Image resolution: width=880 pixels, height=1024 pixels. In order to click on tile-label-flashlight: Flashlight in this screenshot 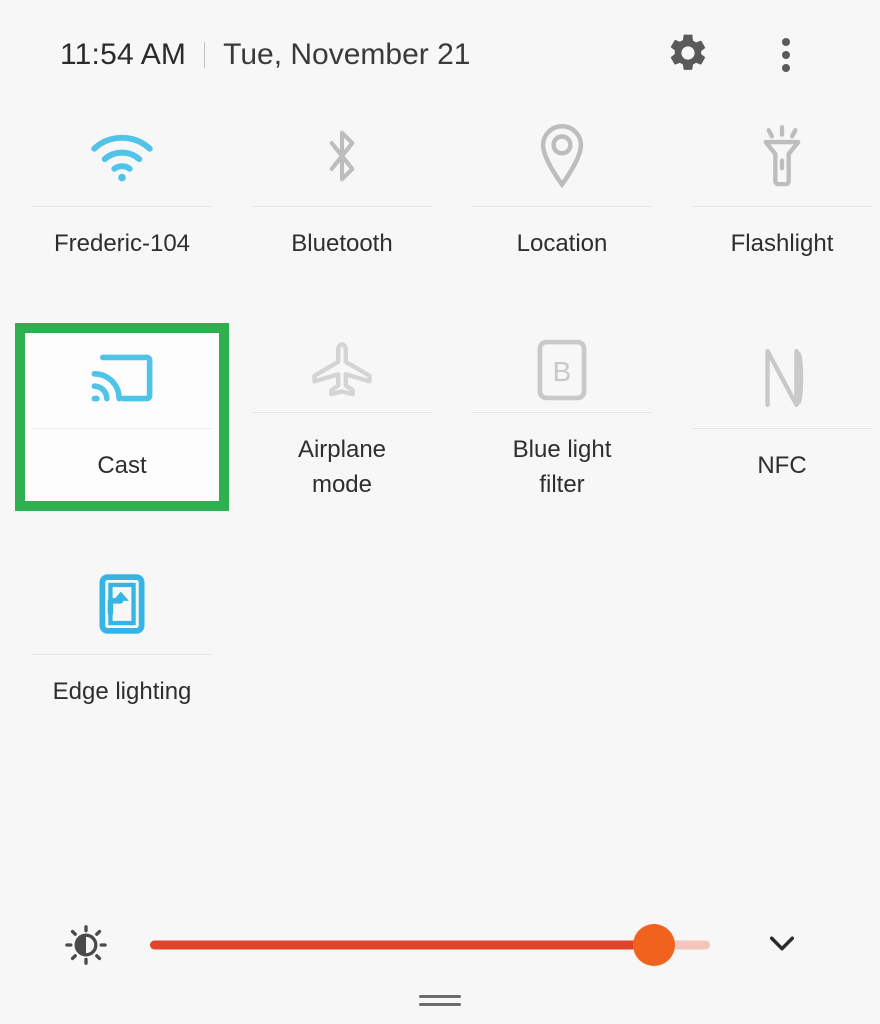, I will do `click(782, 243)`.